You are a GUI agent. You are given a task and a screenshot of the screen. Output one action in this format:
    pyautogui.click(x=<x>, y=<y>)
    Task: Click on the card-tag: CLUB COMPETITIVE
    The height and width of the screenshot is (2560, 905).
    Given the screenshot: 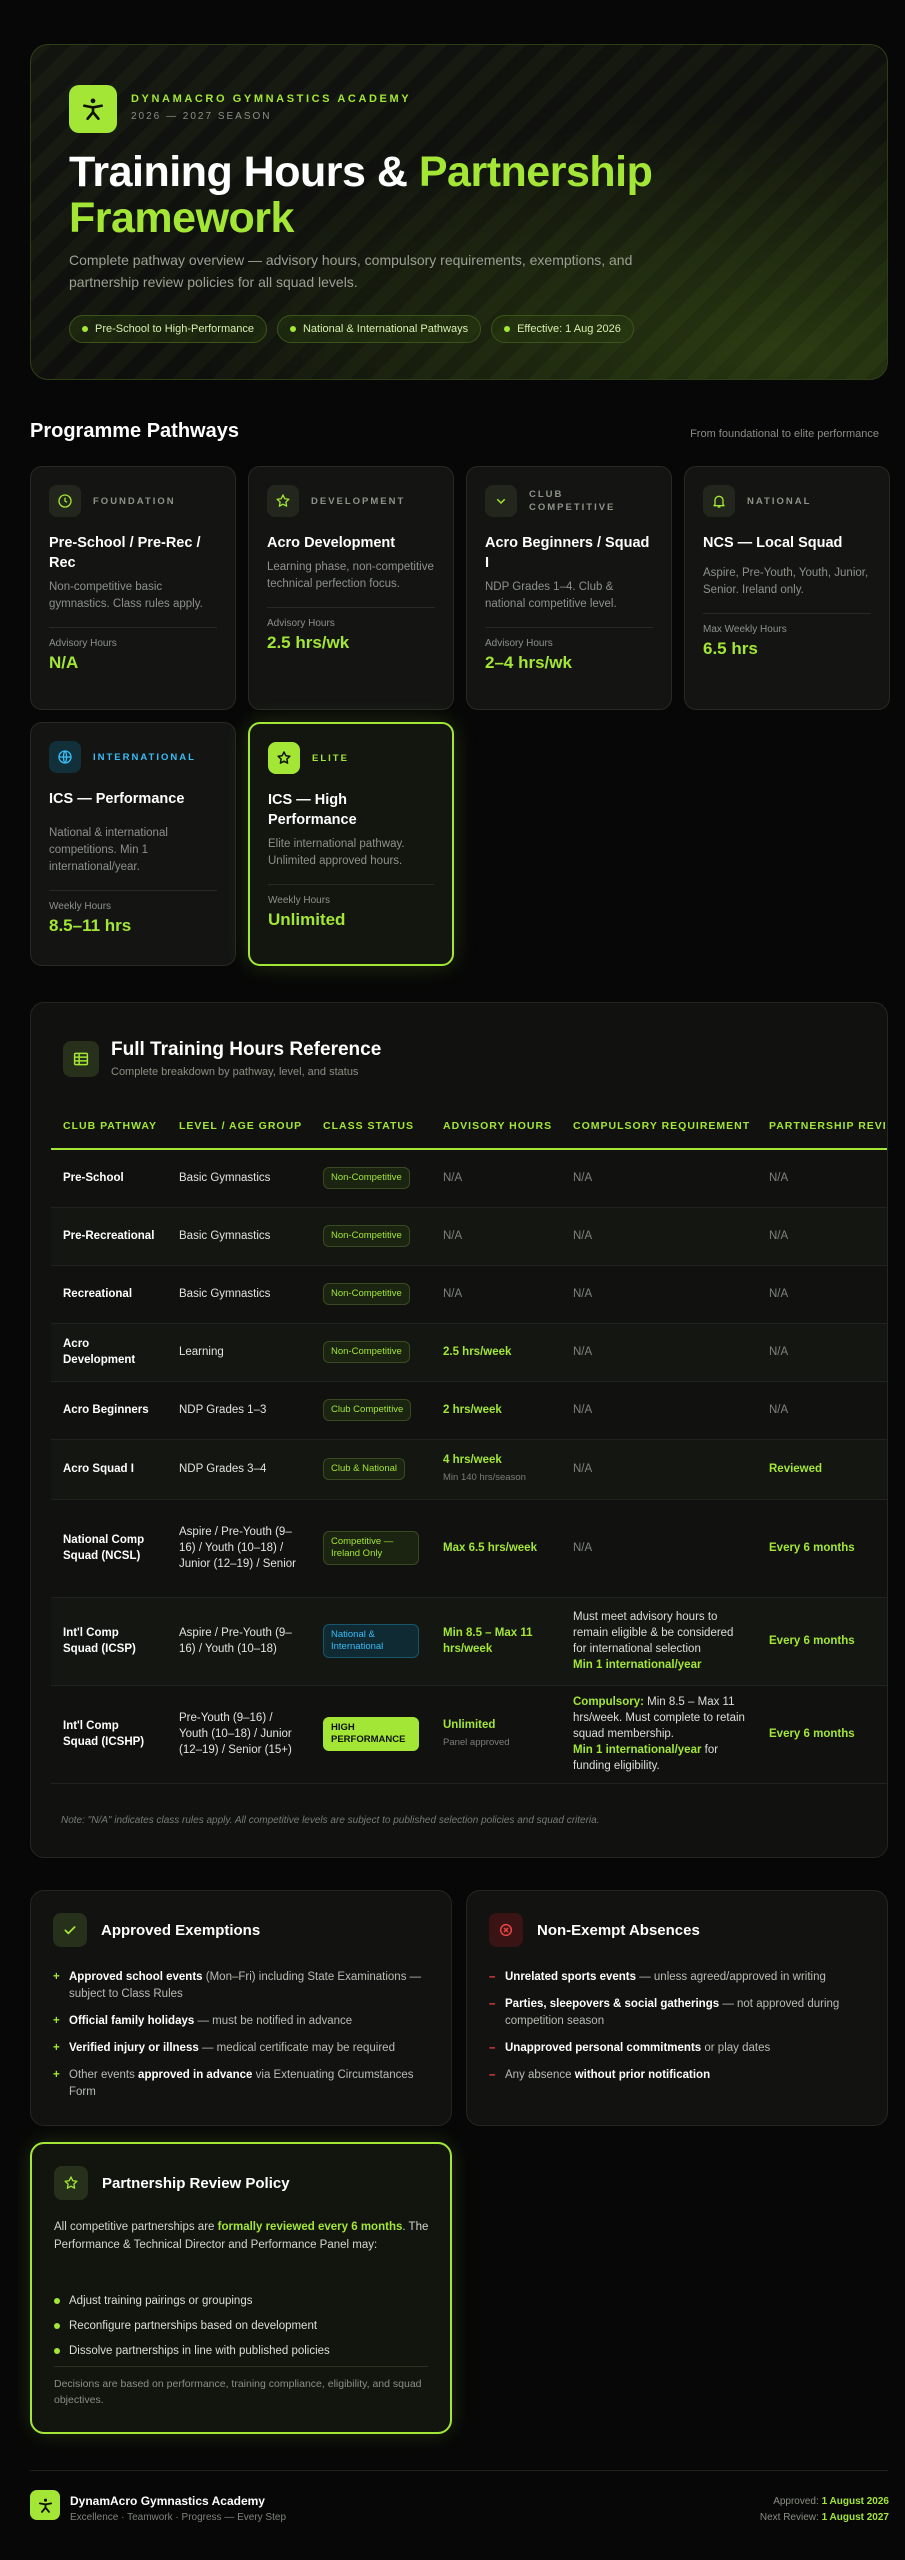 What is the action you would take?
    pyautogui.click(x=572, y=501)
    